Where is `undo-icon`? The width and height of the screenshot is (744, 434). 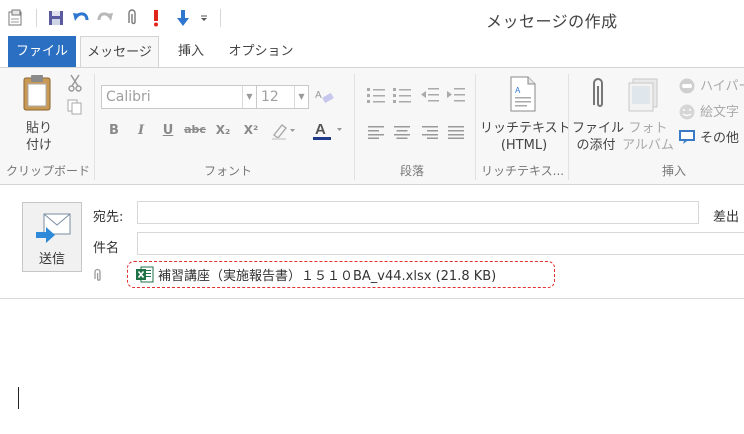 undo-icon is located at coordinates (81, 18).